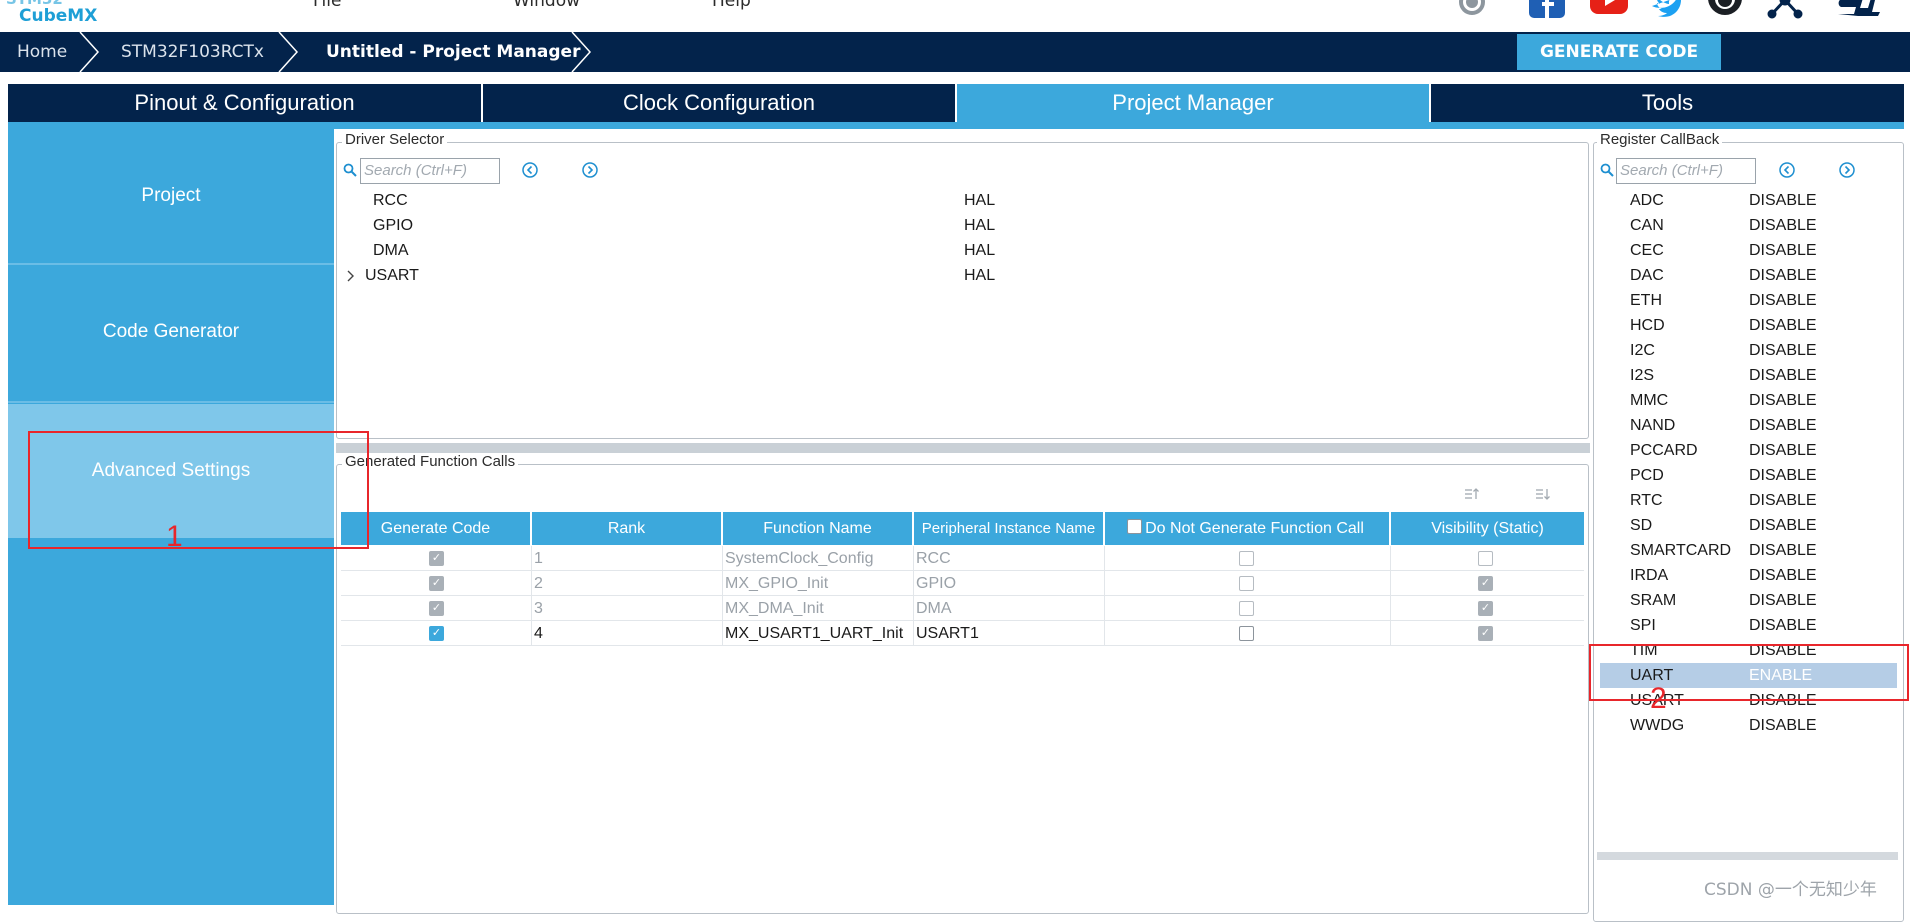  What do you see at coordinates (1548, 10) in the screenshot?
I see `facebook-icon` at bounding box center [1548, 10].